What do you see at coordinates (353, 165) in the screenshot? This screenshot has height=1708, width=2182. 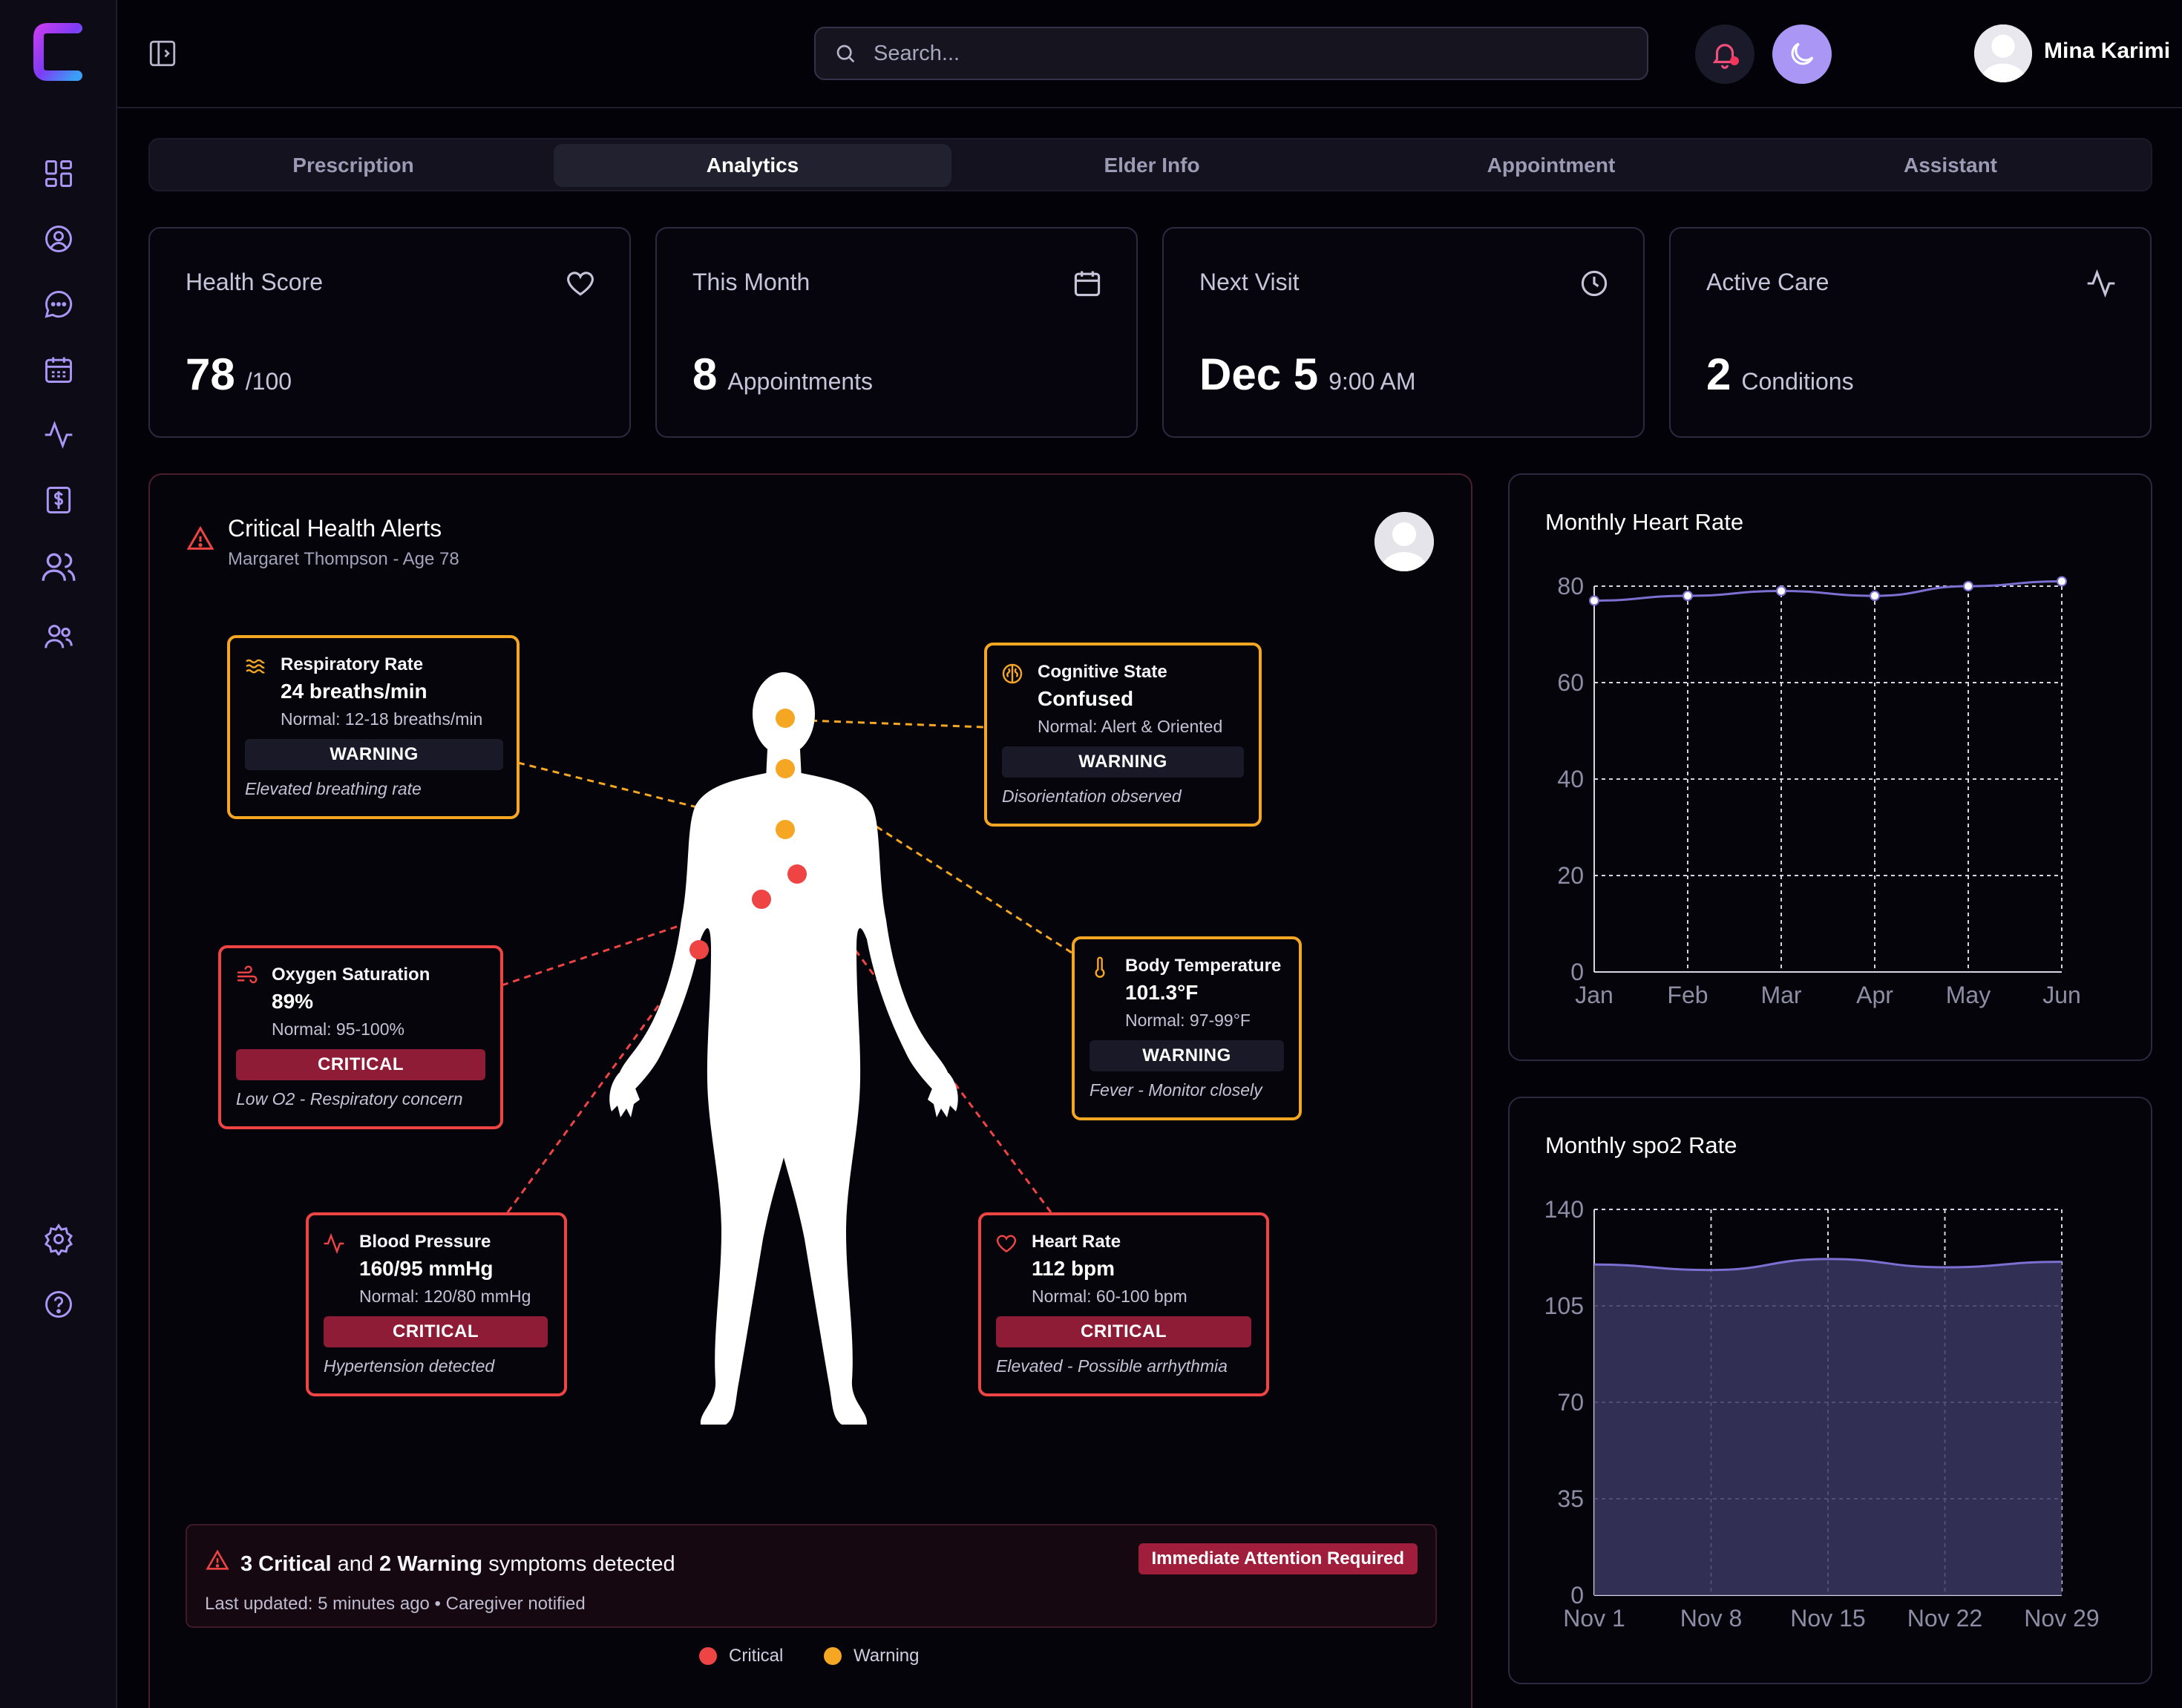 I see `tab-prescription: Prescription` at bounding box center [353, 165].